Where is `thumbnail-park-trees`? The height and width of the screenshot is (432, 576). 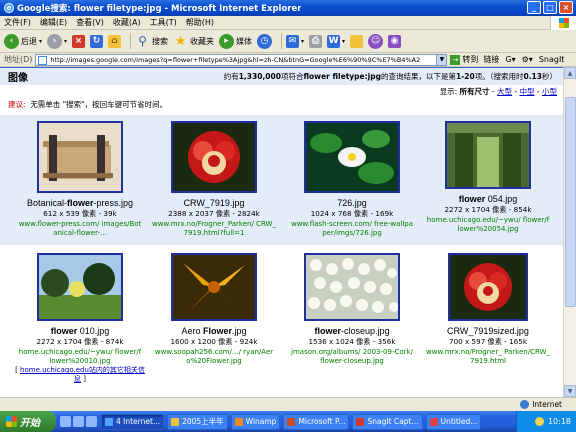
thumbnail-park-trees is located at coordinates (80, 287).